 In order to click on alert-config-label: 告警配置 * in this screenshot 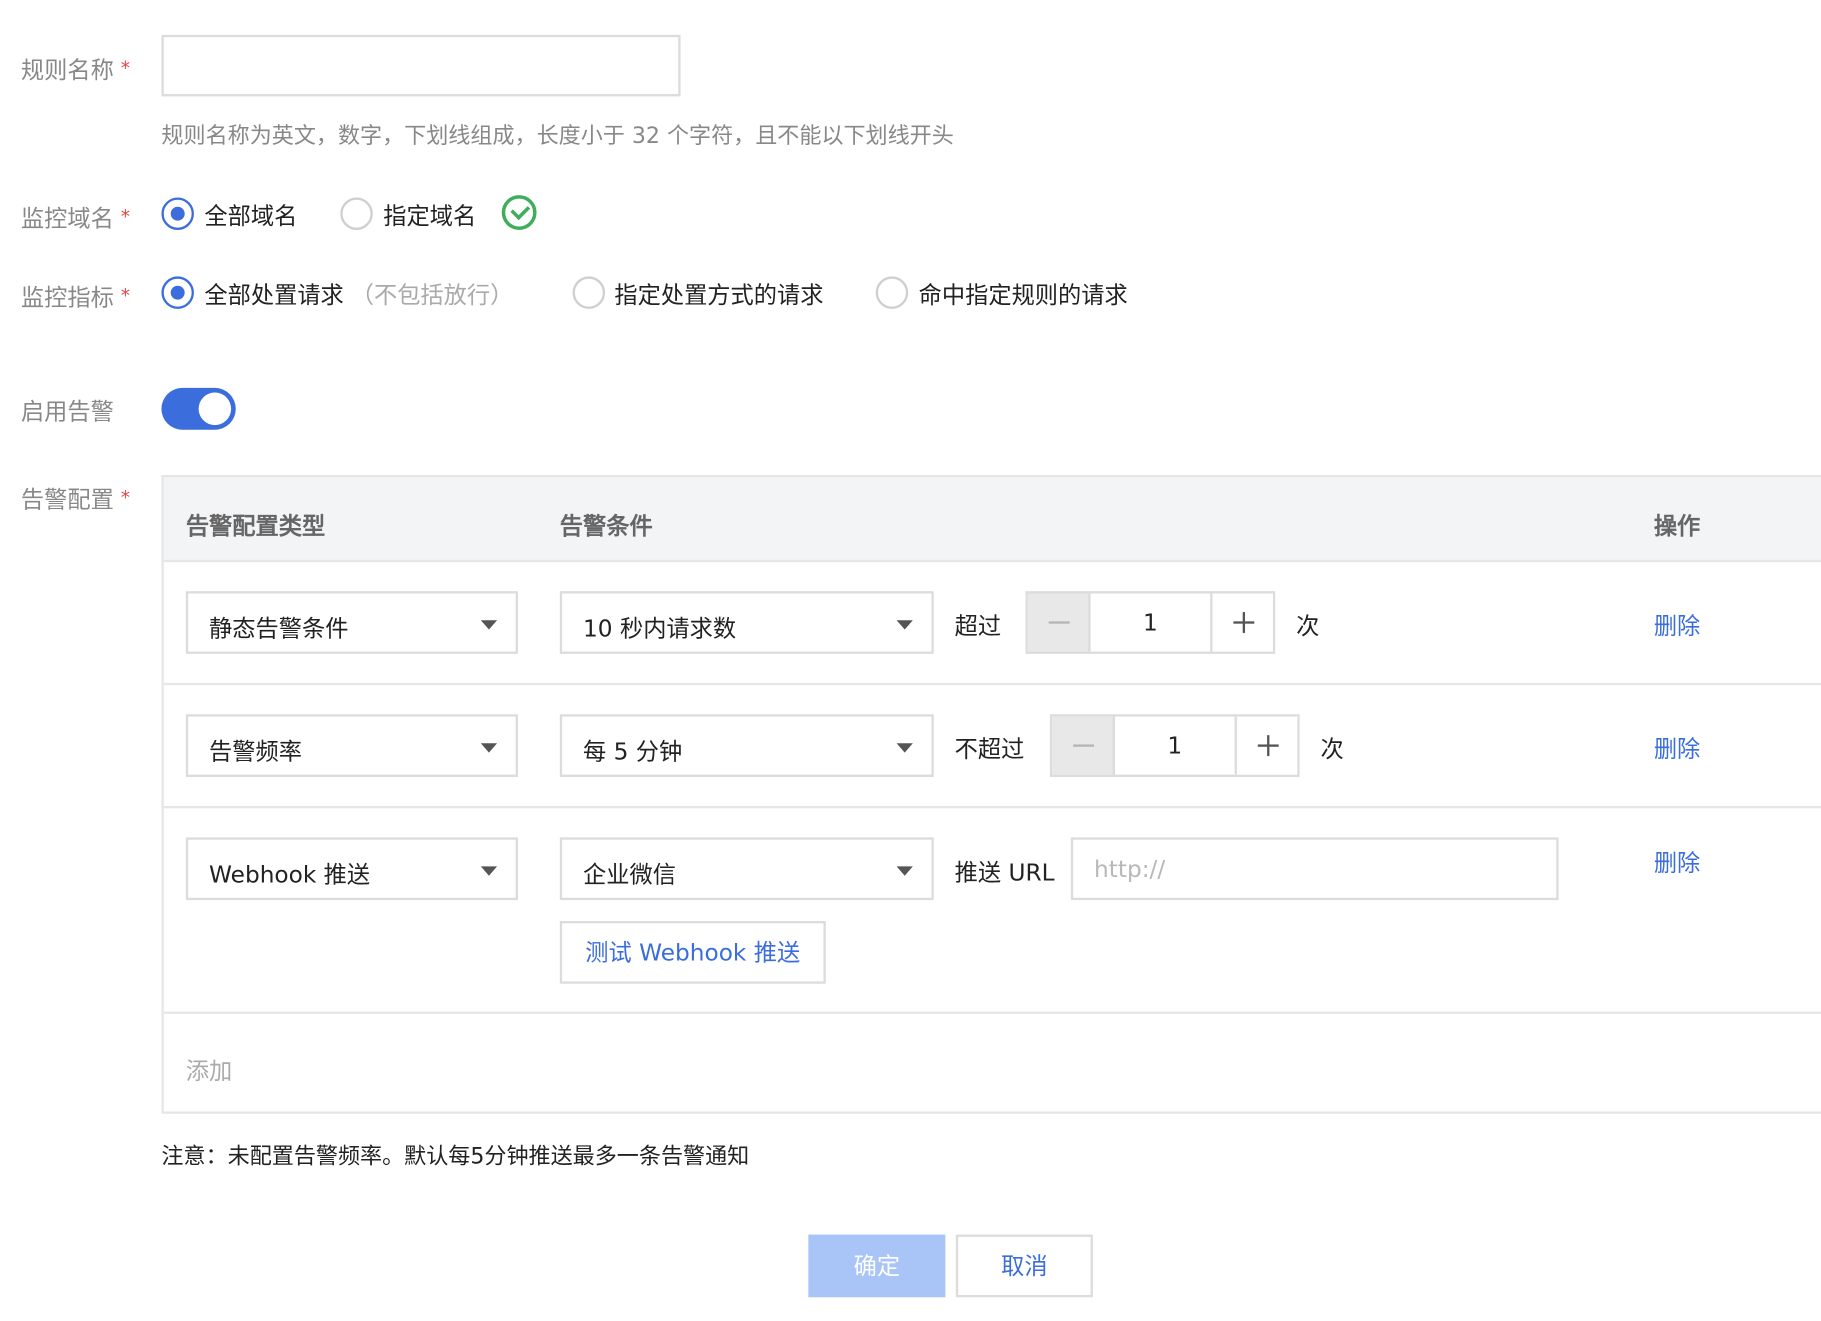, I will do `click(75, 498)`.